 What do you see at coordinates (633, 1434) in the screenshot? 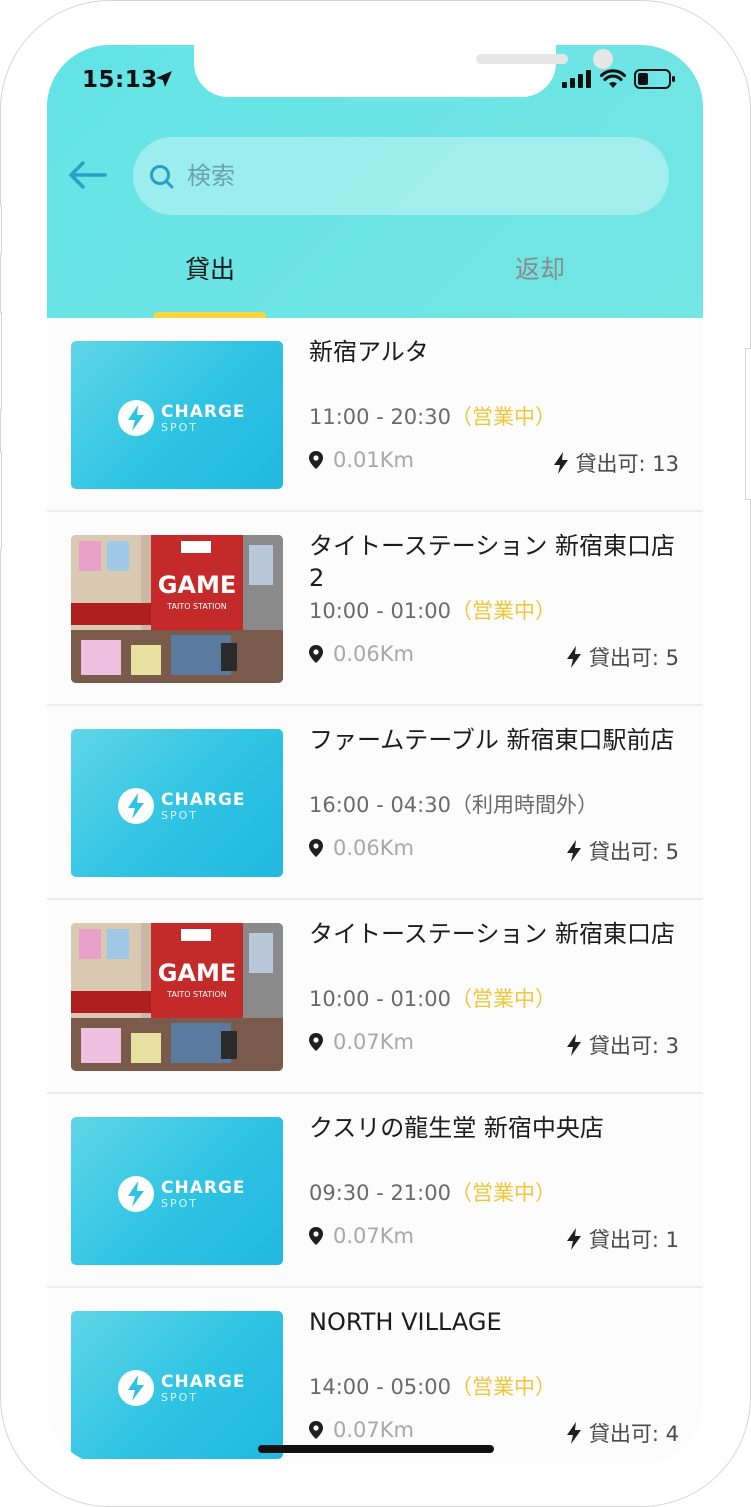
I see `store-availability: 貸出可: 4` at bounding box center [633, 1434].